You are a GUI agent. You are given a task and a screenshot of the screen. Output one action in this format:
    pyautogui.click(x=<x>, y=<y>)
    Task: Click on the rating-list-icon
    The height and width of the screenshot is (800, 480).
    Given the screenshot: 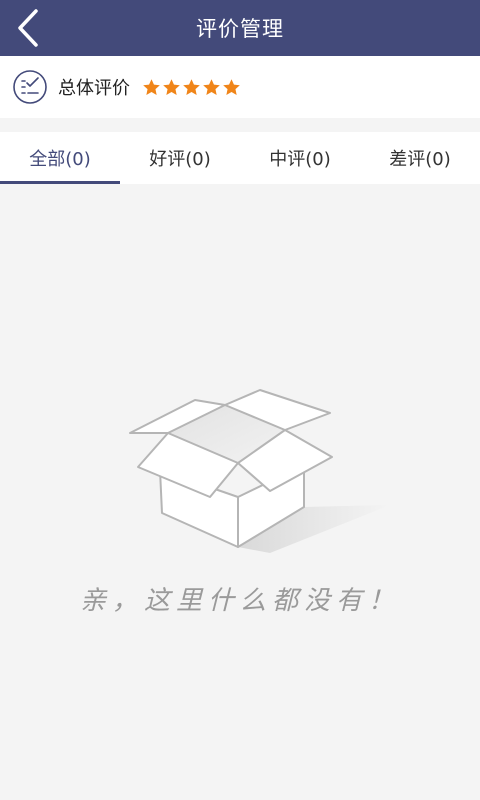 What is the action you would take?
    pyautogui.click(x=30, y=87)
    